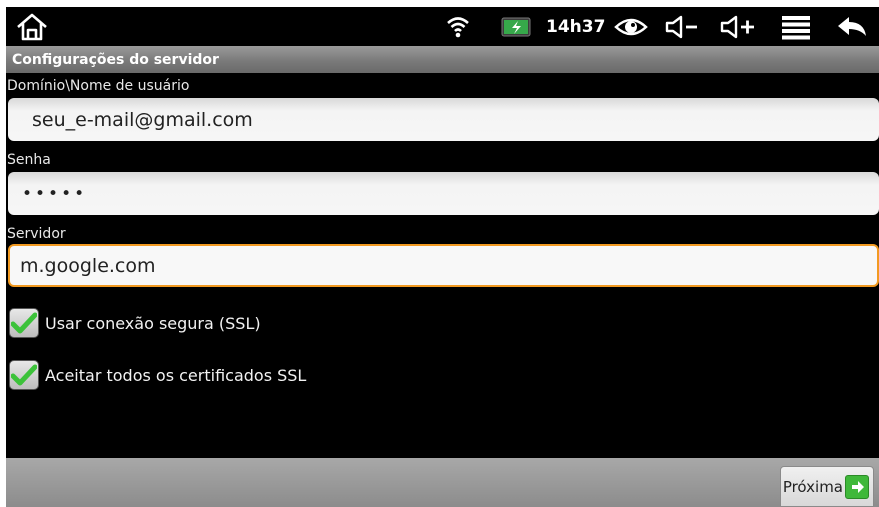  What do you see at coordinates (812, 486) in the screenshot?
I see `next-button-label: Próxima` at bounding box center [812, 486].